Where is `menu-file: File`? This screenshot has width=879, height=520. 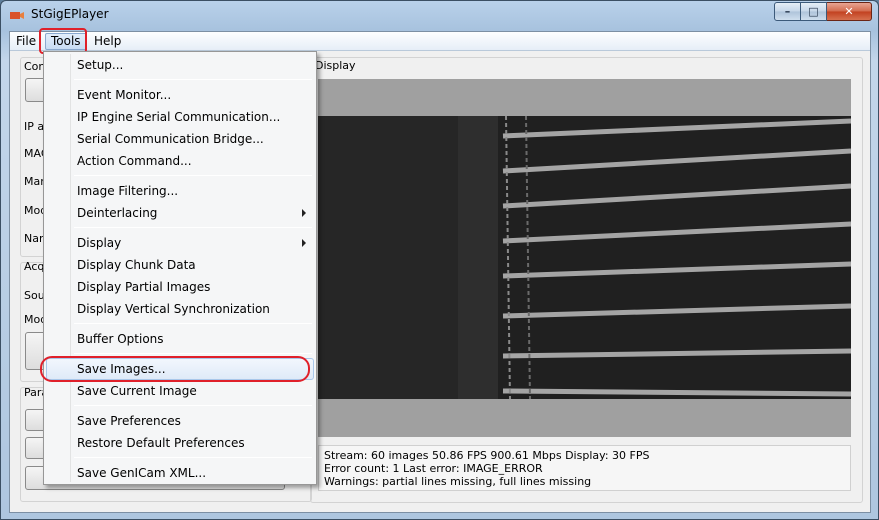 menu-file: File is located at coordinates (26, 41).